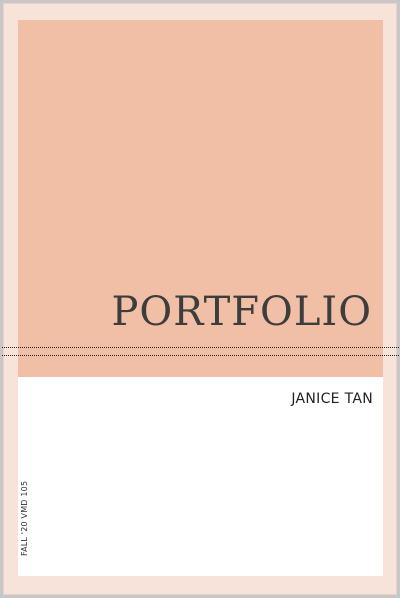  What do you see at coordinates (241, 312) in the screenshot?
I see `cover-title: PORTFOLIO` at bounding box center [241, 312].